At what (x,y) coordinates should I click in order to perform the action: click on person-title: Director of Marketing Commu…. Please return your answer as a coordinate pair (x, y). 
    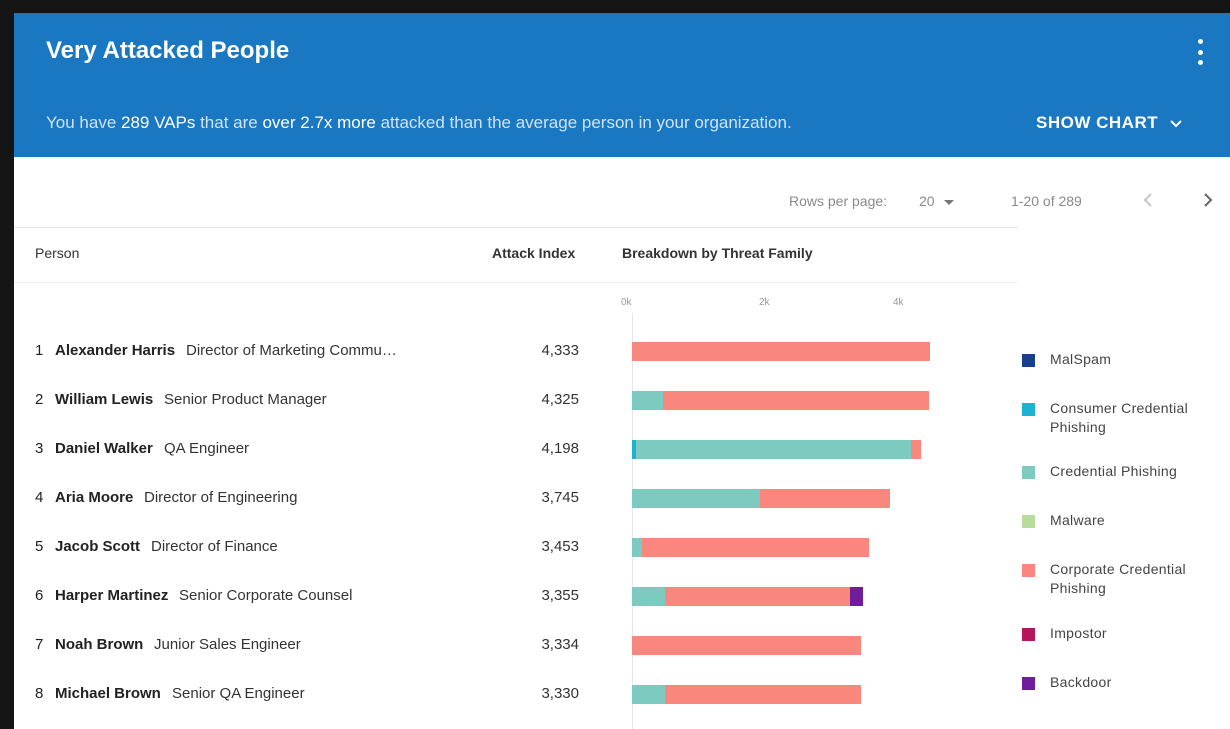
    Looking at the image, I should click on (291, 350).